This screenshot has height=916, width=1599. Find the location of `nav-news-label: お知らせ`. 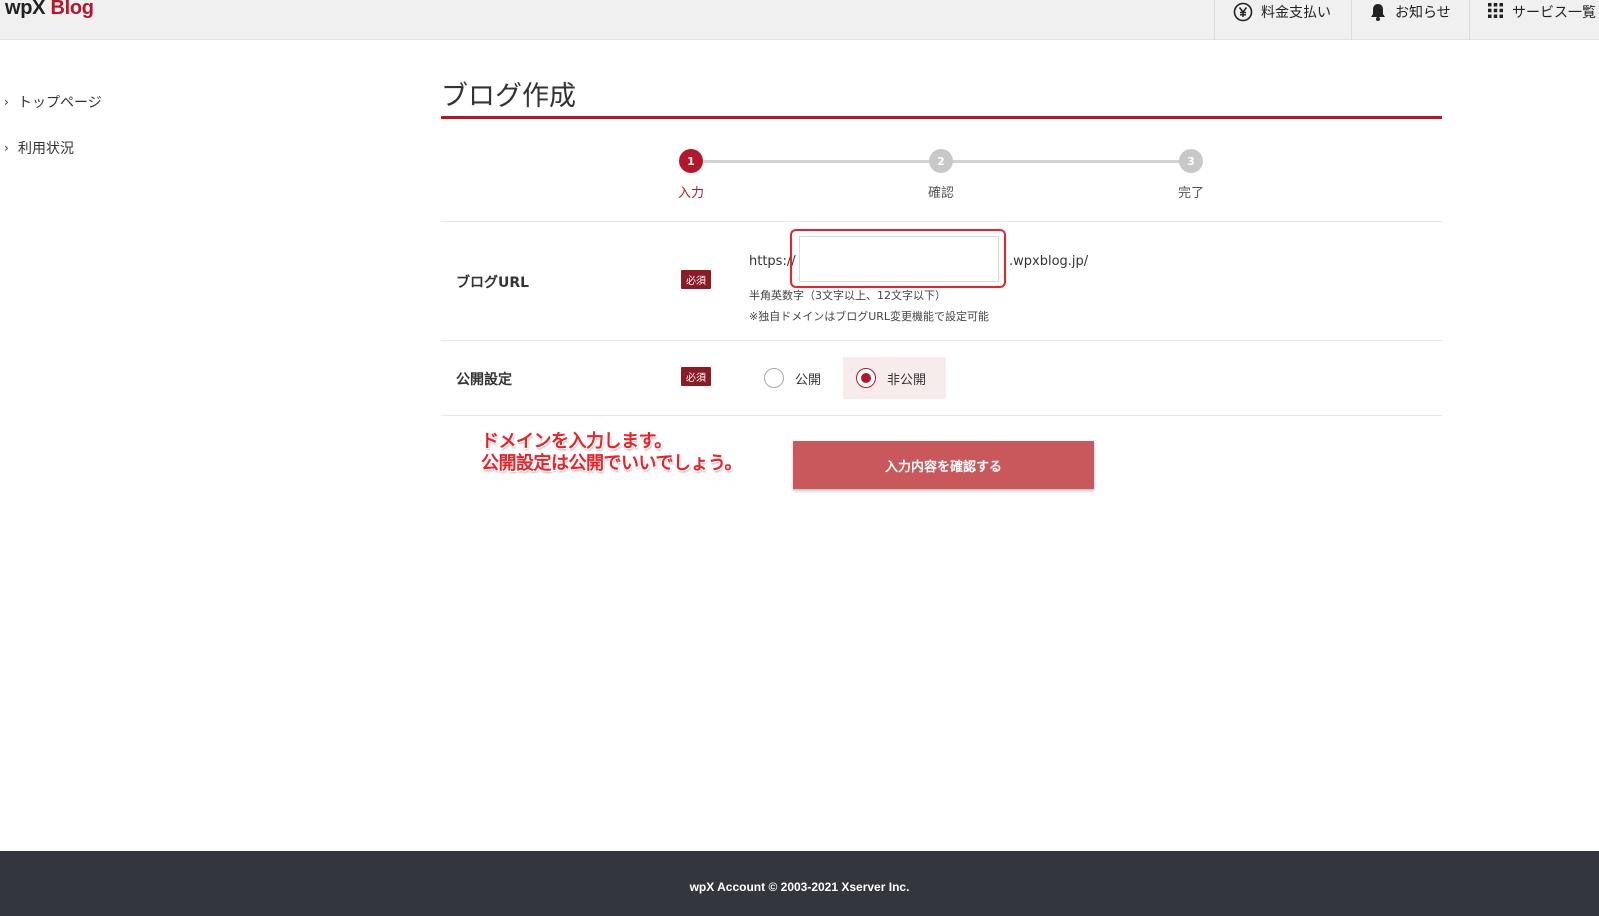

nav-news-label: お知らせ is located at coordinates (1423, 13).